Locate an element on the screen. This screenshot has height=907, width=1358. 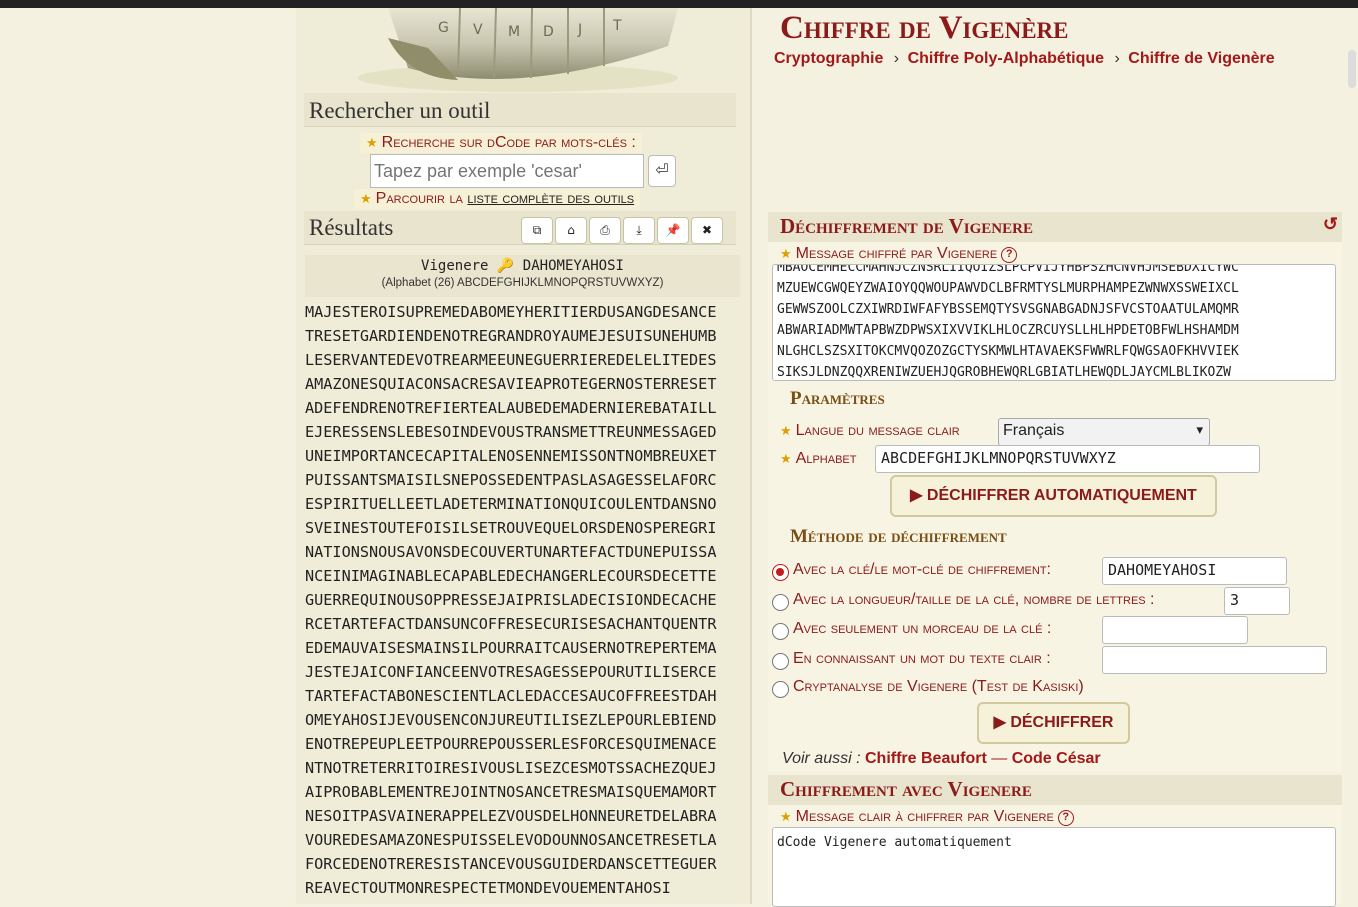
keyword-search-label: ★ Recherche sur dCode par mots-clés : is located at coordinates (501, 143).